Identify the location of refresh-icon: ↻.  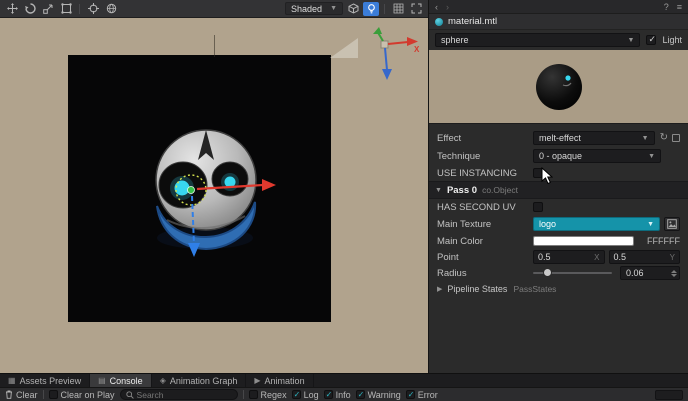
(664, 138).